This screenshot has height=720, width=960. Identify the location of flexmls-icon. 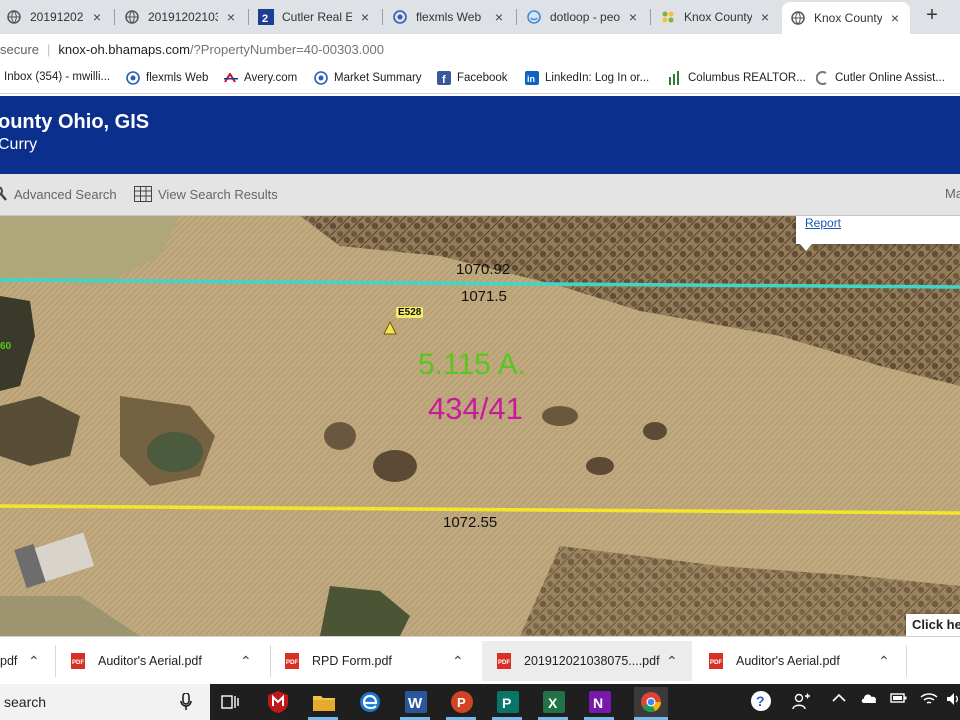
(133, 78).